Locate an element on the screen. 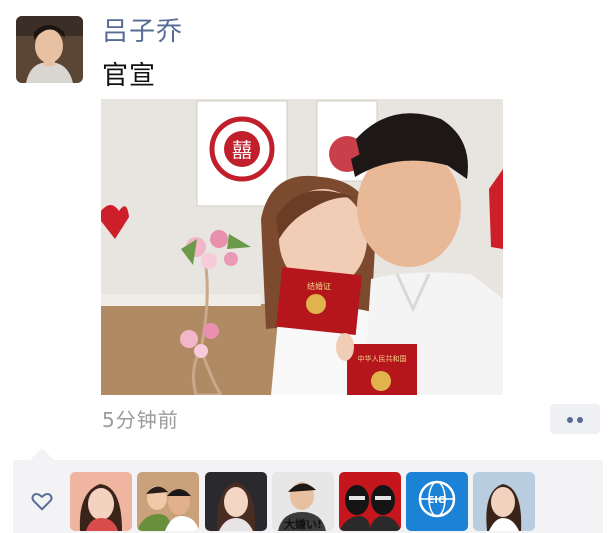 This screenshot has height=533, width=613. liker-avatar-5-image is located at coordinates (370, 501).